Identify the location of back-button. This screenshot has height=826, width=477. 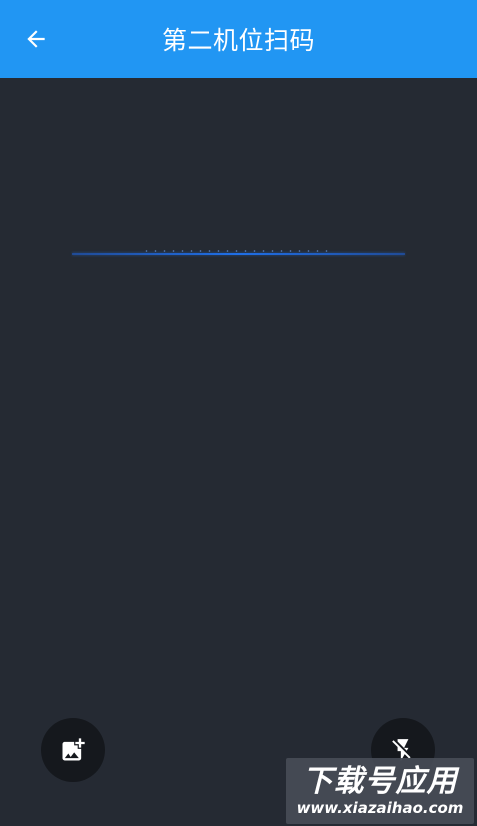
(36, 39).